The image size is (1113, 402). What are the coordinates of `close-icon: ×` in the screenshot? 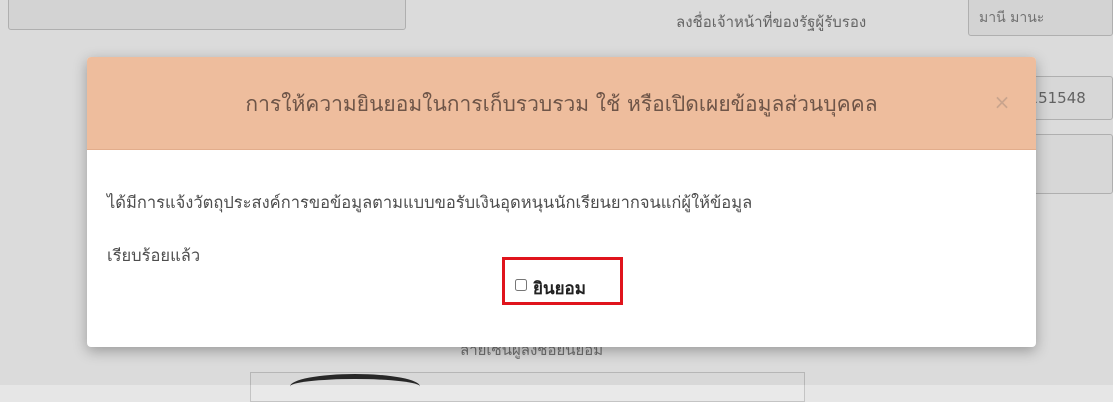 It's located at (1002, 102).